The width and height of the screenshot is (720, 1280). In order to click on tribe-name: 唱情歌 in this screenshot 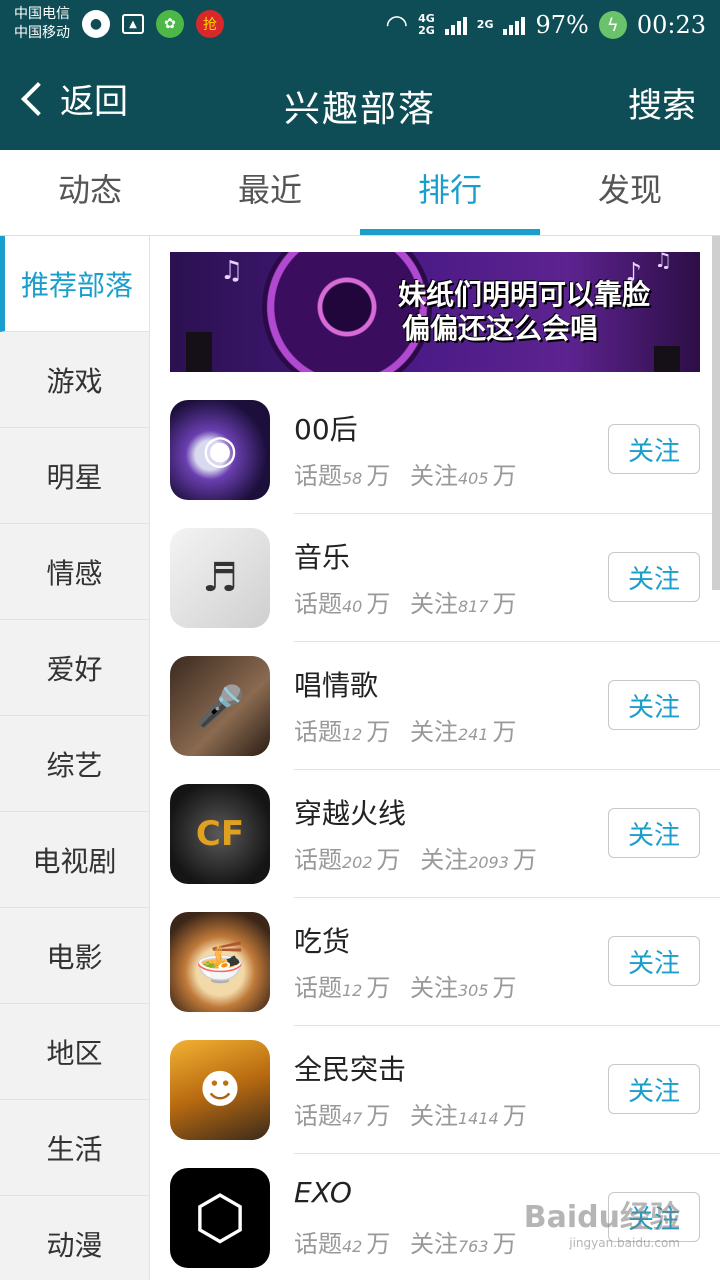, I will do `click(336, 685)`.